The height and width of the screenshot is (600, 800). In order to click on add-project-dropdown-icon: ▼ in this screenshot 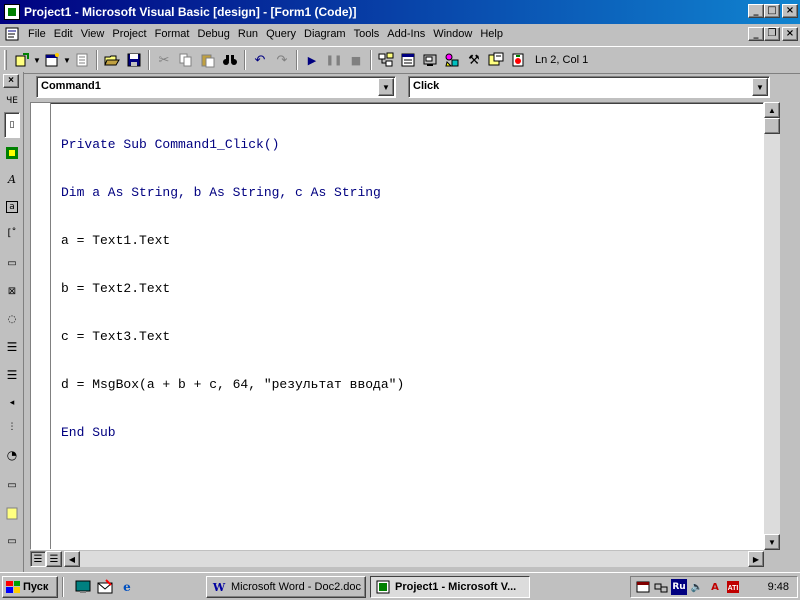, I will do `click(37, 60)`.